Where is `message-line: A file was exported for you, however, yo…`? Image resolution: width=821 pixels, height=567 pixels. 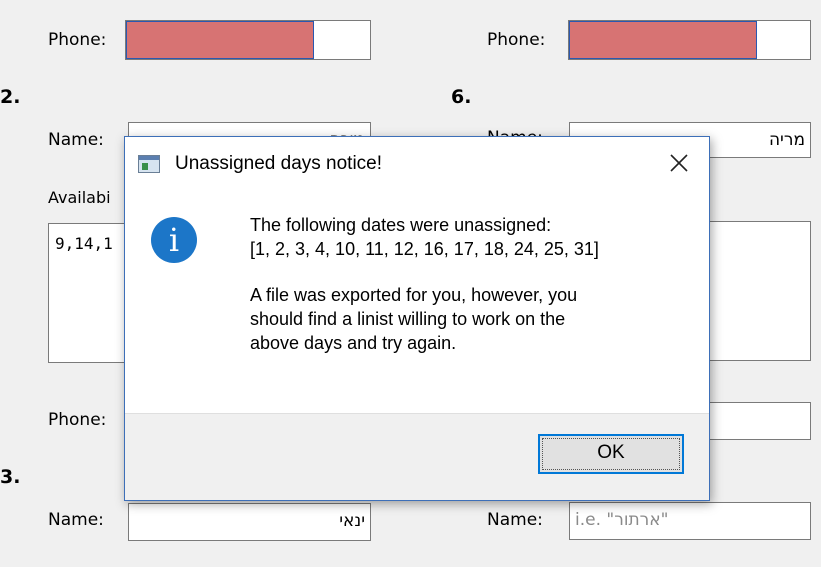 message-line: A file was exported for you, however, yo… is located at coordinates (414, 295).